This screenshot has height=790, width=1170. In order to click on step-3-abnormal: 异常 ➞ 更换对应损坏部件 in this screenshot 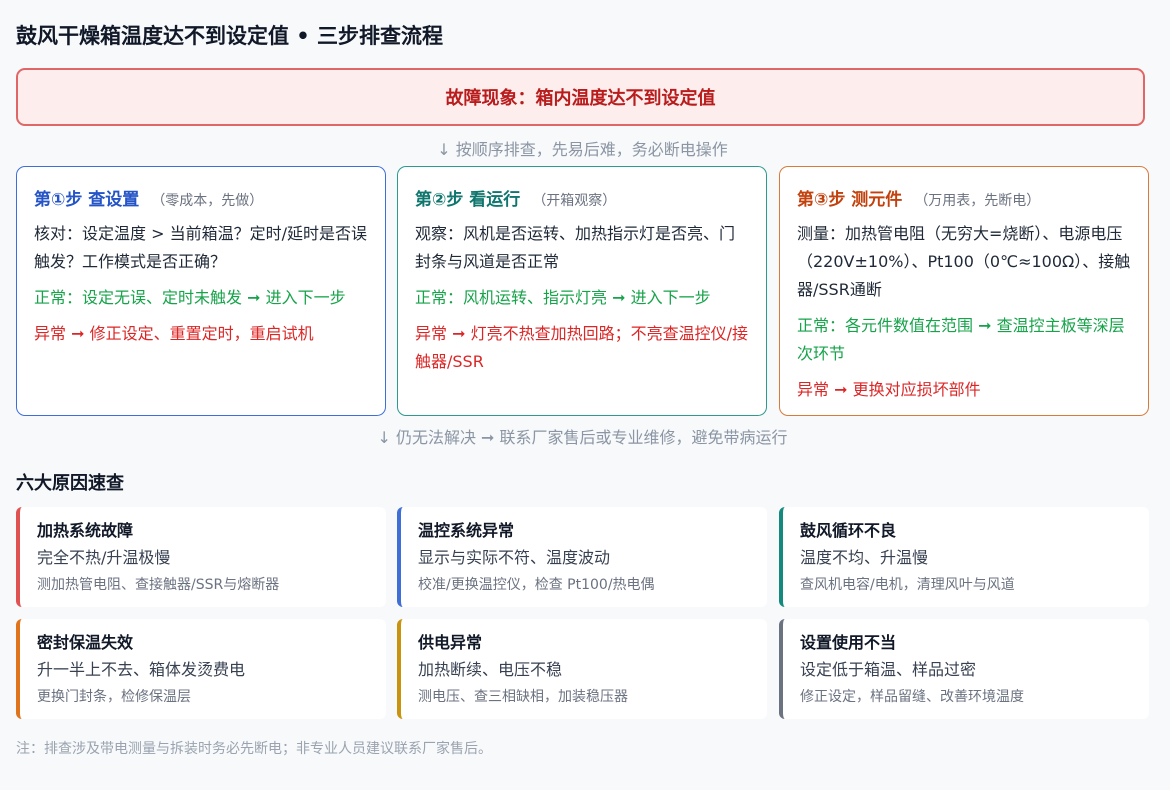, I will do `click(889, 389)`.